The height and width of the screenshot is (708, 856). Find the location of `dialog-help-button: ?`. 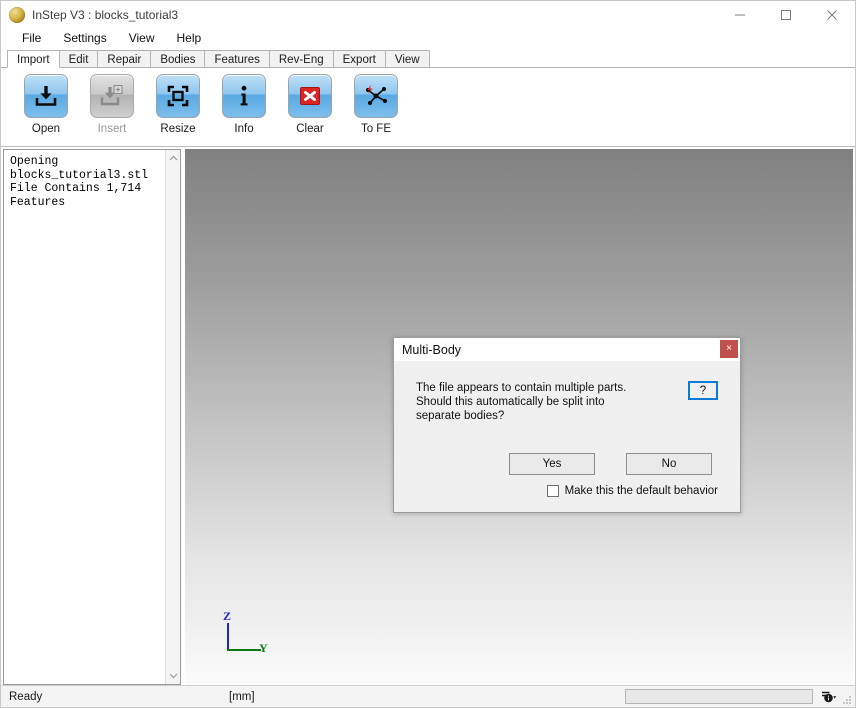

dialog-help-button: ? is located at coordinates (703, 390).